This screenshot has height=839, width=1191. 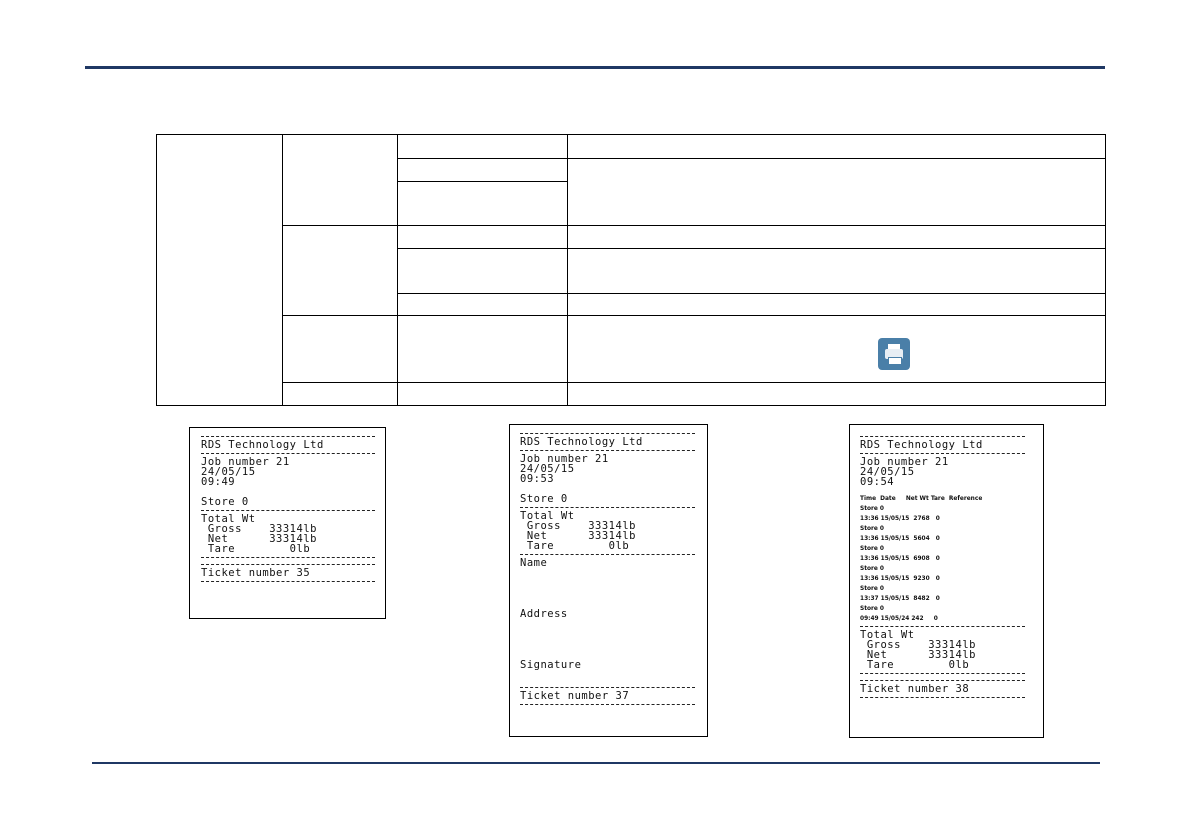 What do you see at coordinates (900, 598) in the screenshot?
I see `ticket-log-row: 13:37 15/05/15 8482 0` at bounding box center [900, 598].